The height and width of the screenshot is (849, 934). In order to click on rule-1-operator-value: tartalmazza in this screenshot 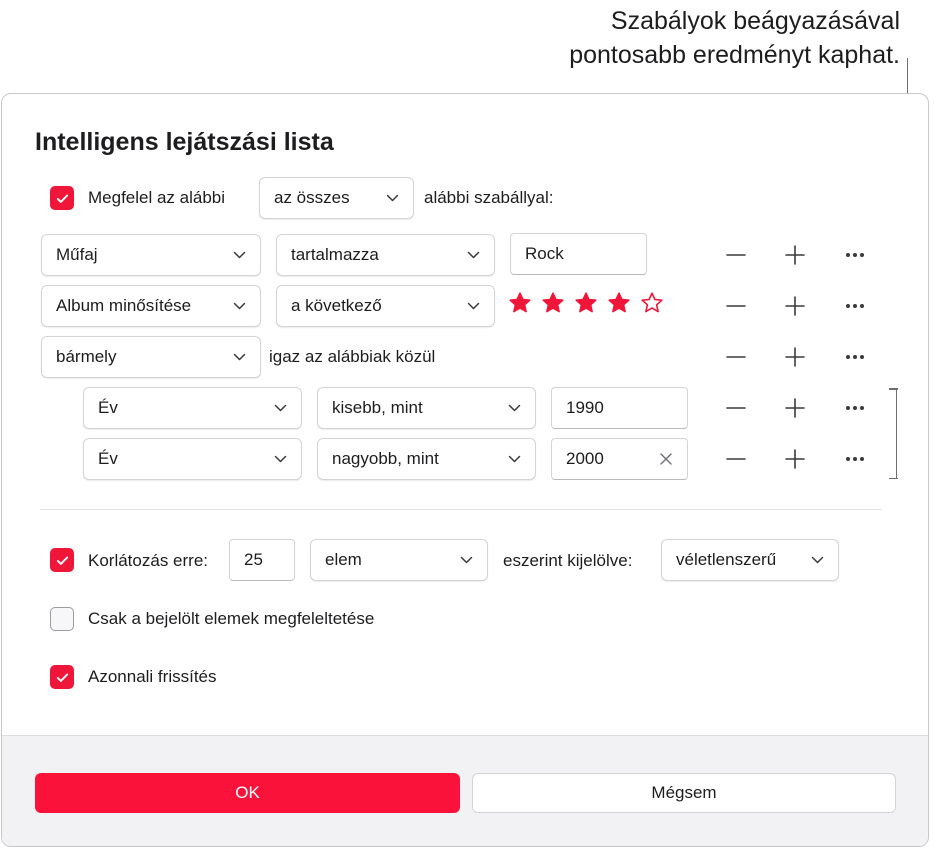, I will do `click(335, 254)`.